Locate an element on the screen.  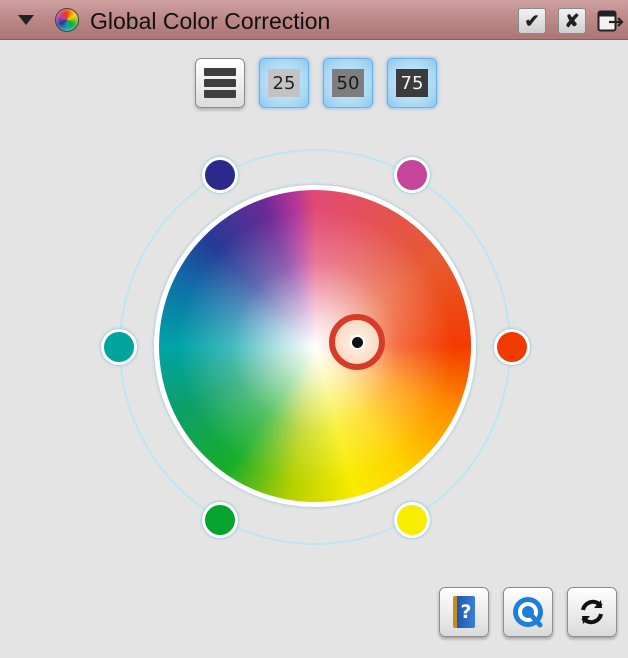
undock-icon is located at coordinates (610, 21).